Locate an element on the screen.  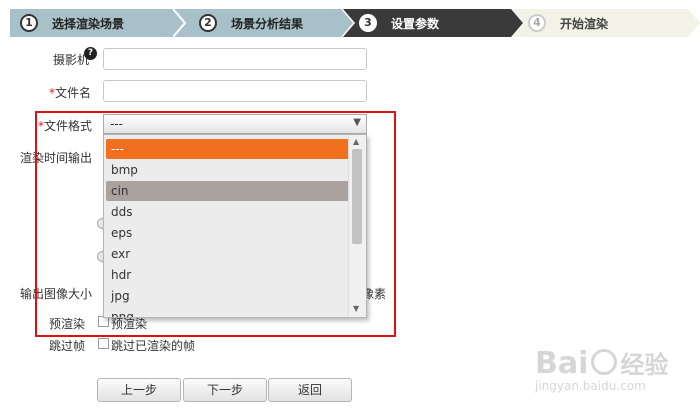
step-2-number: 2 is located at coordinates (208, 23).